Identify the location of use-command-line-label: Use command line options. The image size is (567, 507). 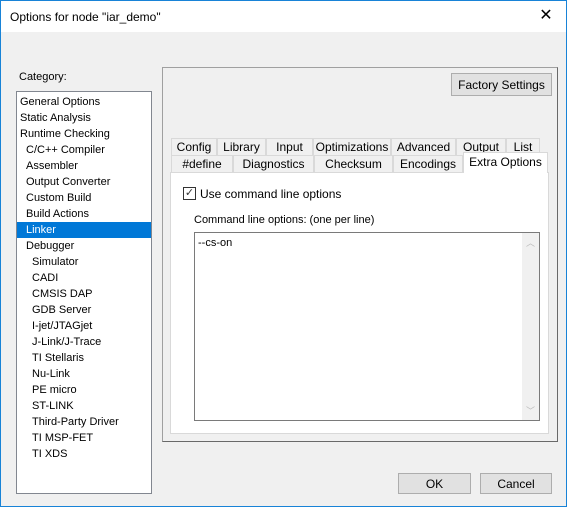
(270, 194).